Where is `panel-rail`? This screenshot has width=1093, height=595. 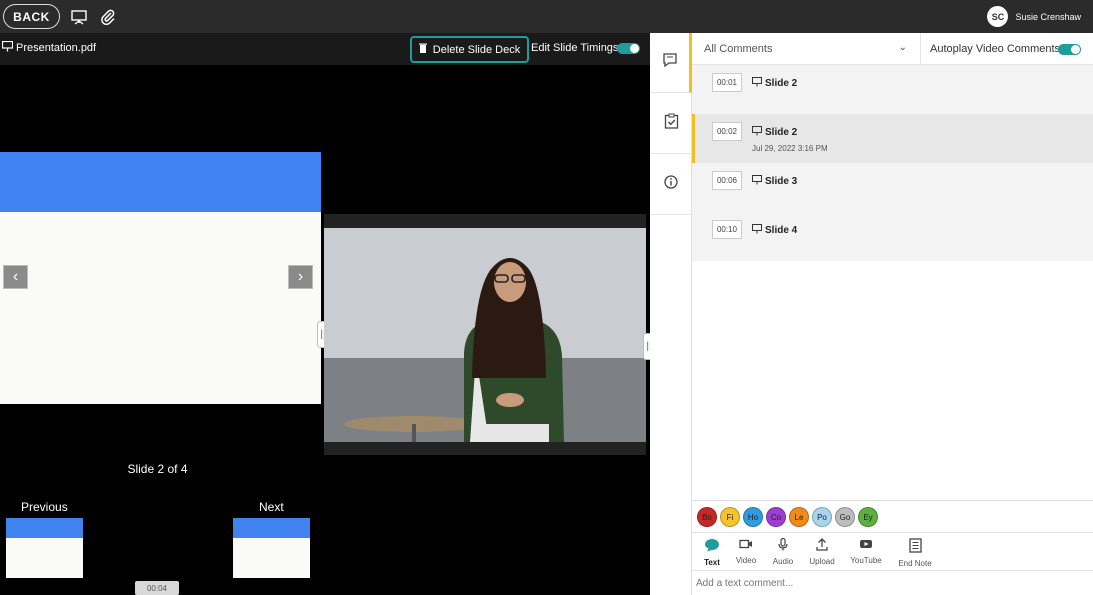 panel-rail is located at coordinates (671, 314).